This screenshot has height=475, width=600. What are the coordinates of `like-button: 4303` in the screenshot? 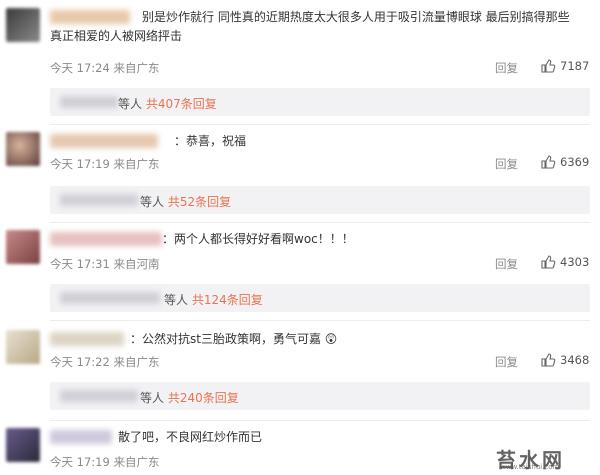 It's located at (564, 262).